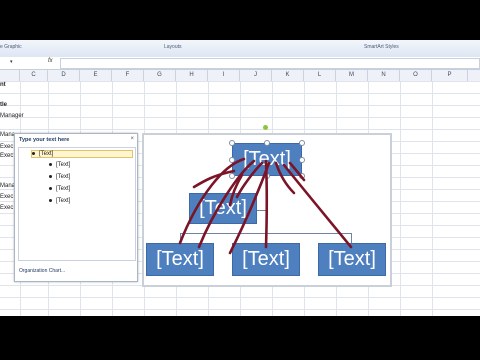 Image resolution: width=480 pixels, height=360 pixels. I want to click on ribbon-group-create-graphic: e Graphic, so click(11, 47).